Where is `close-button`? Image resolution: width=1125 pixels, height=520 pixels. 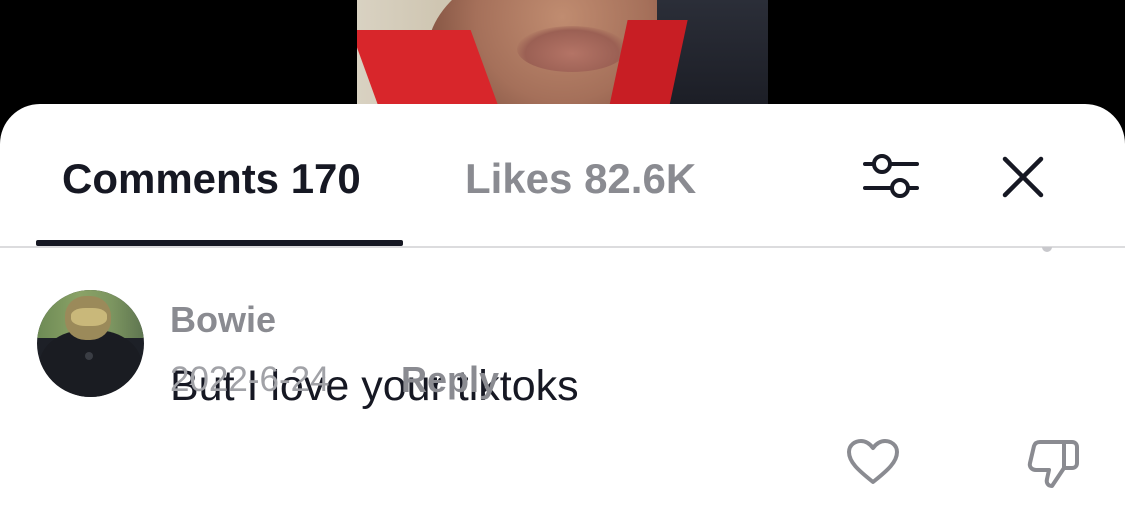 close-button is located at coordinates (1023, 177).